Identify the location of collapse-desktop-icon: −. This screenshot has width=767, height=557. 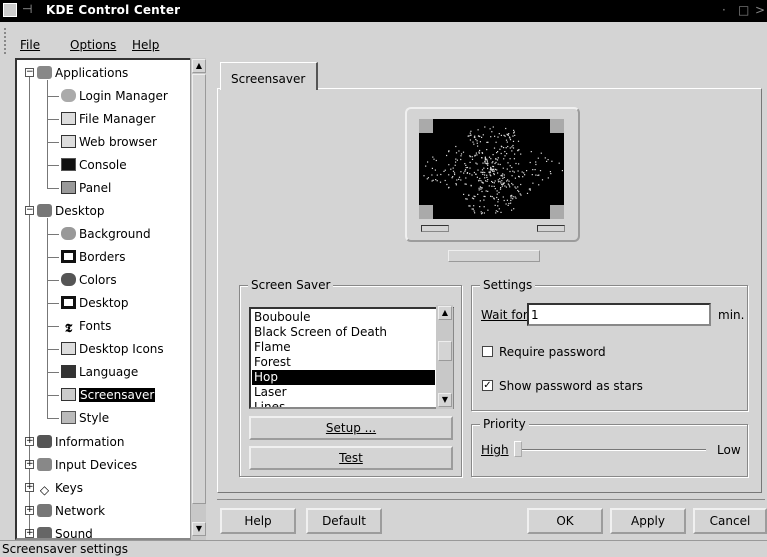
(29, 210).